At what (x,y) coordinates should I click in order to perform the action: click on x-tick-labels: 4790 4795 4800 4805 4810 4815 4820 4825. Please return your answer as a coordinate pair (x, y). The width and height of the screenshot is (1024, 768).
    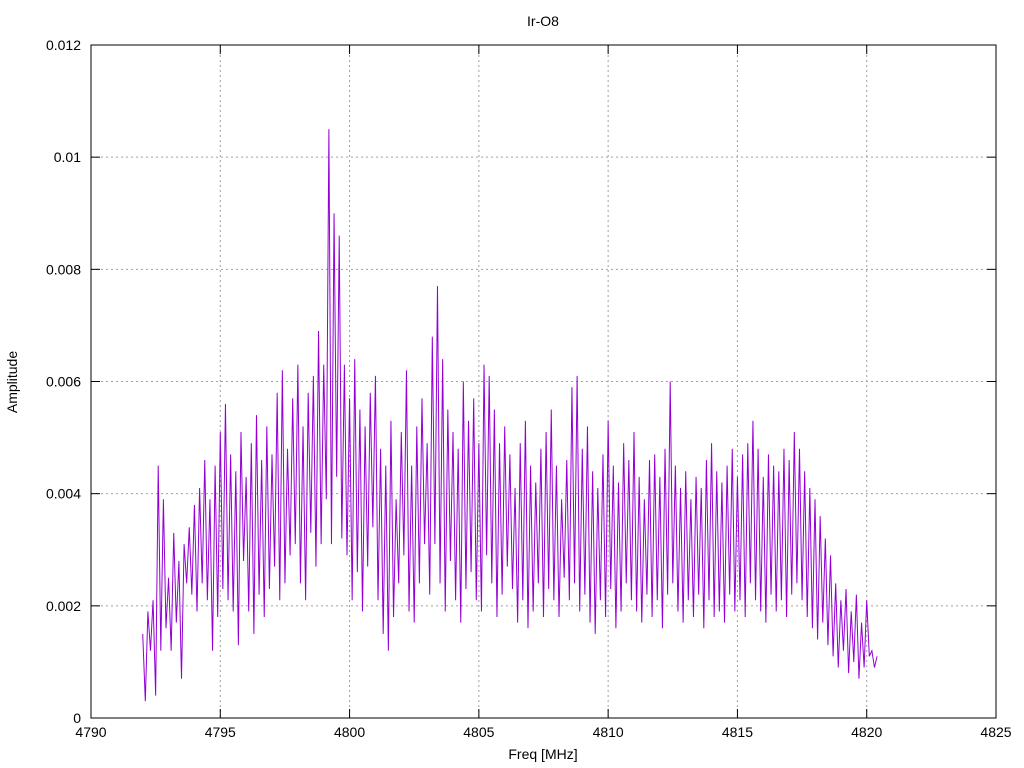
    Looking at the image, I should click on (543, 732).